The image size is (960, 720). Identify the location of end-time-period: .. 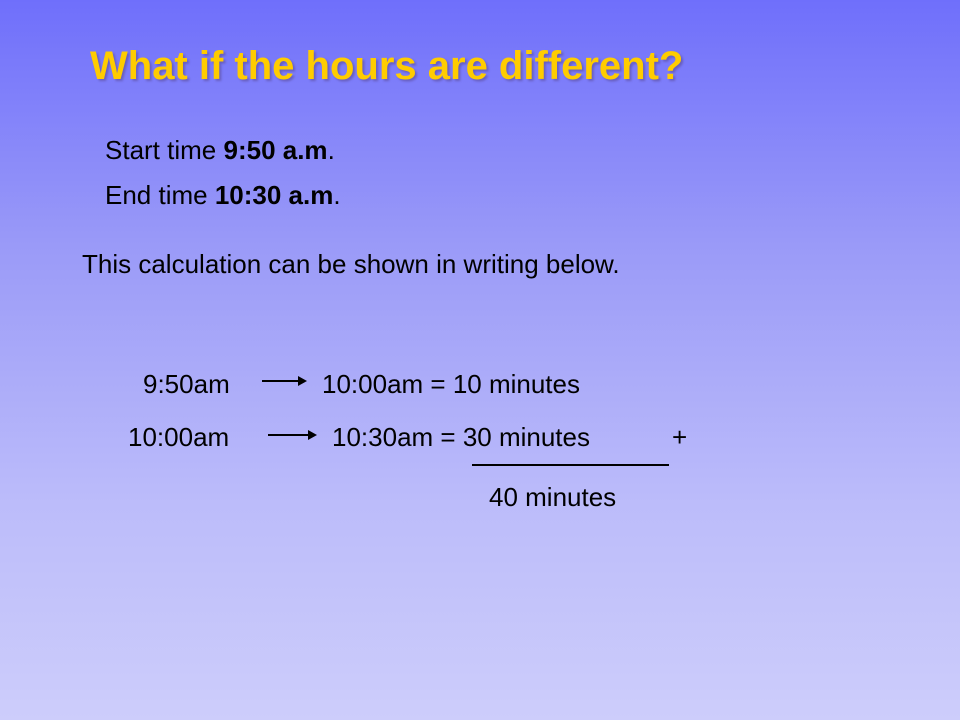
(337, 195).